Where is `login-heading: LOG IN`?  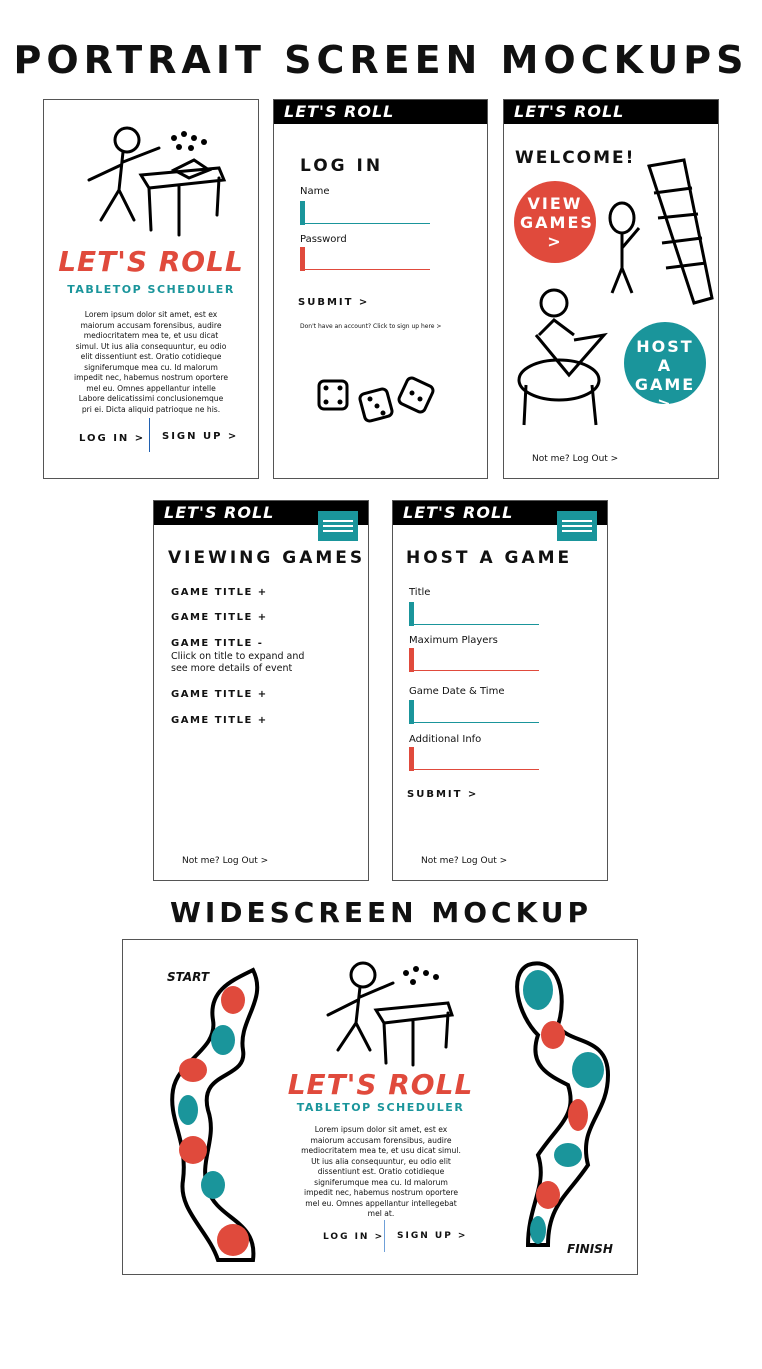
login-heading: LOG IN is located at coordinates (342, 166).